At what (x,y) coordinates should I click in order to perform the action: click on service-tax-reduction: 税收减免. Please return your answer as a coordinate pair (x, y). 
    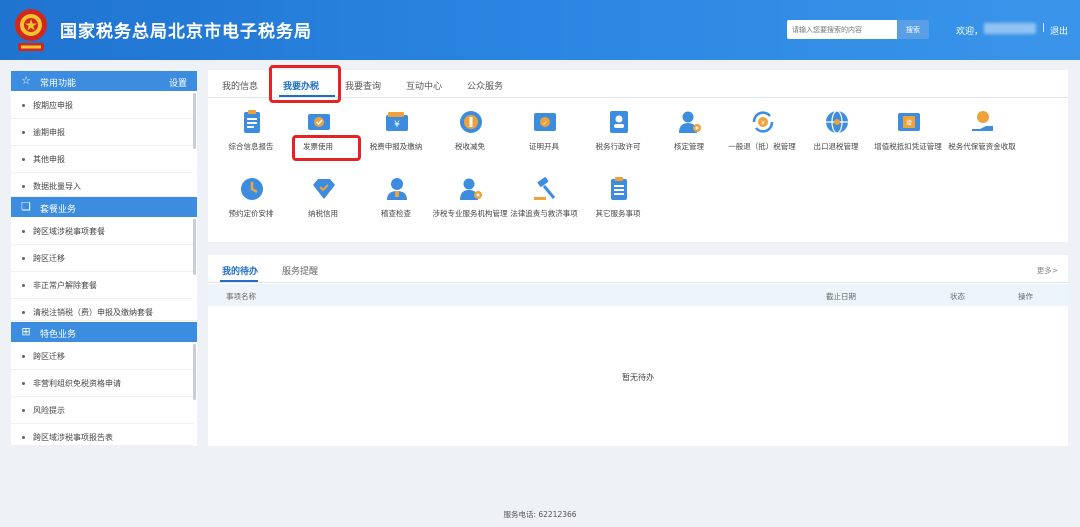
    Looking at the image, I should click on (470, 137).